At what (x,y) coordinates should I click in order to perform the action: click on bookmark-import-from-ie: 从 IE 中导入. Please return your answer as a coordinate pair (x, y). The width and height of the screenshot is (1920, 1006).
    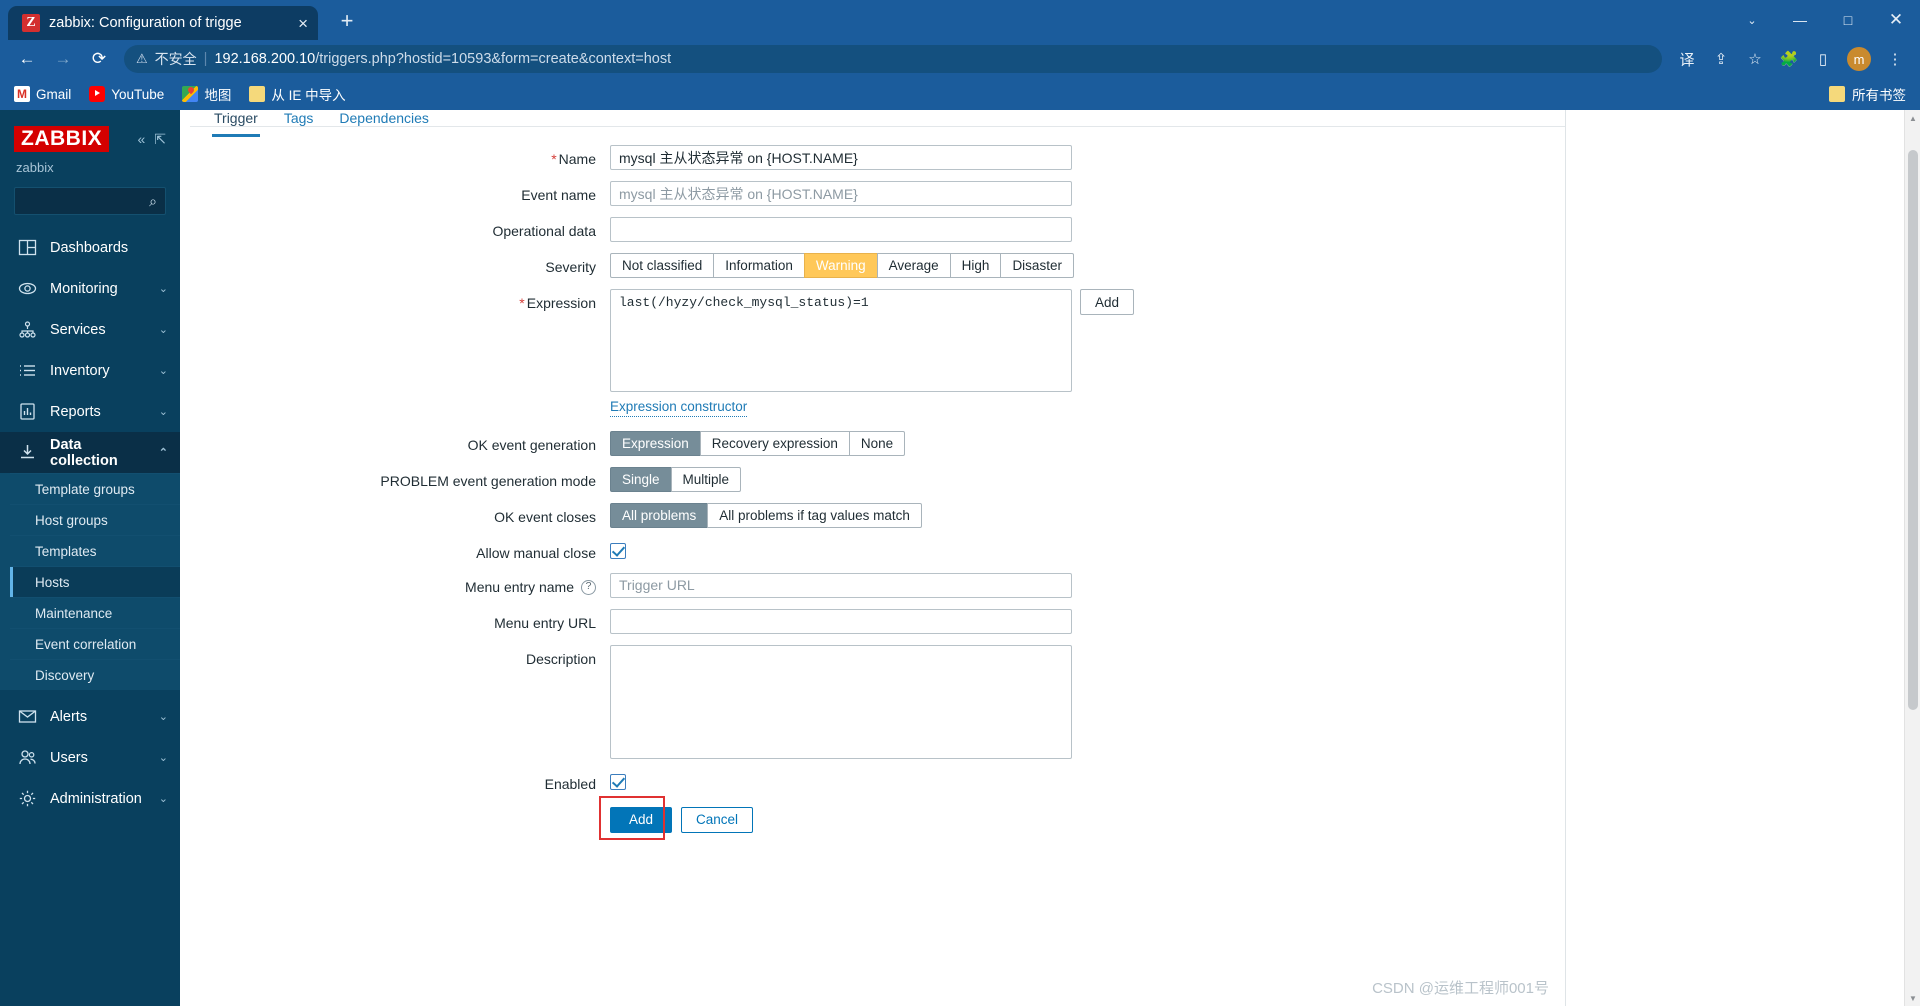
    Looking at the image, I should click on (297, 94).